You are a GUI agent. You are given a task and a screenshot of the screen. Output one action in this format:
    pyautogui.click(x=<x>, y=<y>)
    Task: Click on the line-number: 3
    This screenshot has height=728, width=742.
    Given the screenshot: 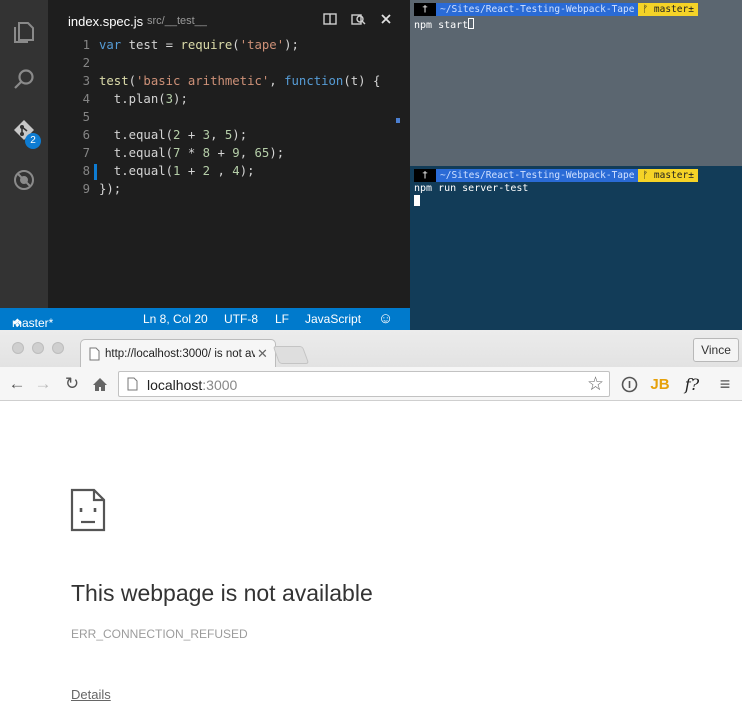 What is the action you would take?
    pyautogui.click(x=86, y=81)
    